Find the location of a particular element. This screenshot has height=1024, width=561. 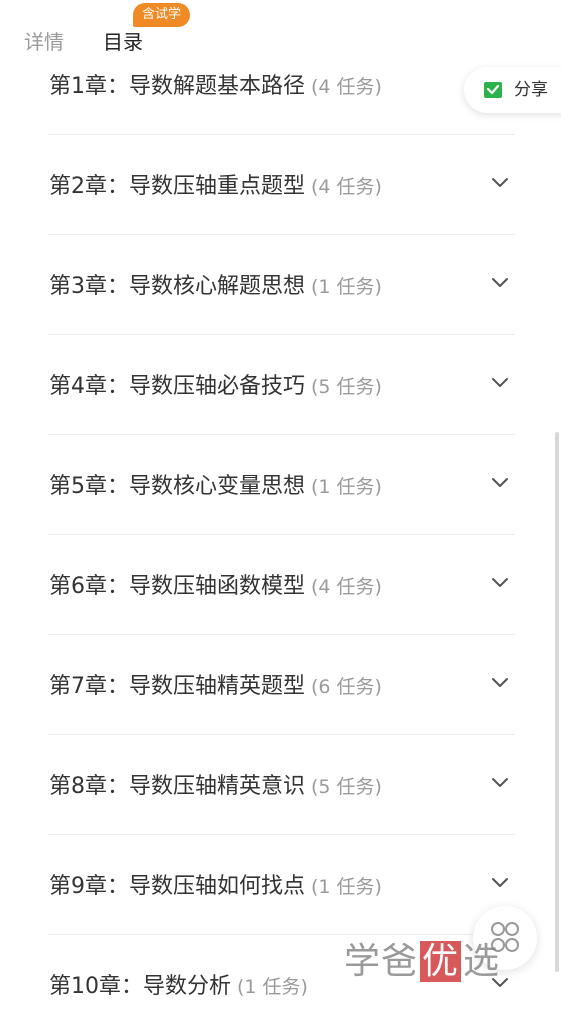

watermark: 学爸优选 is located at coordinates (422, 962).